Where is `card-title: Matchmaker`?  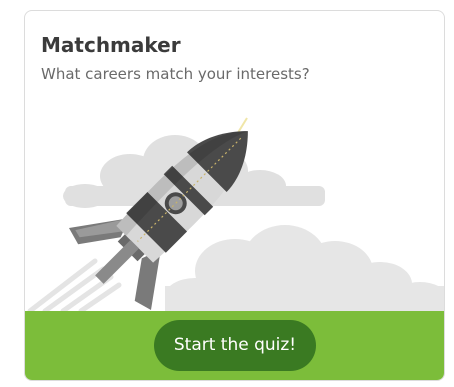 card-title: Matchmaker is located at coordinates (111, 45).